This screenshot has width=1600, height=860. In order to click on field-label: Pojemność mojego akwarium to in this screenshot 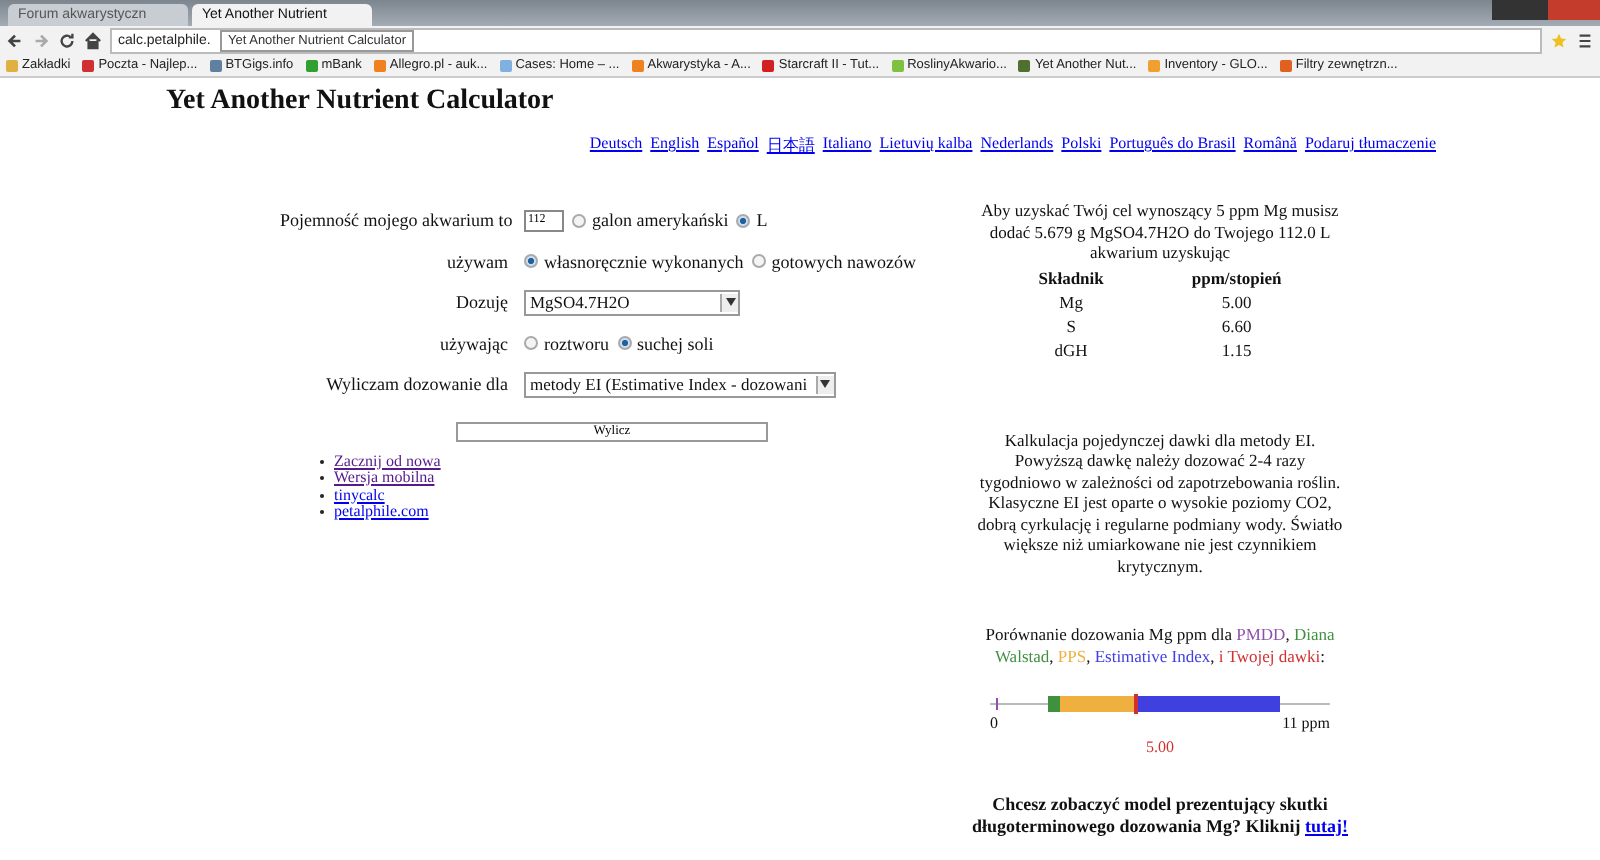, I will do `click(394, 220)`.